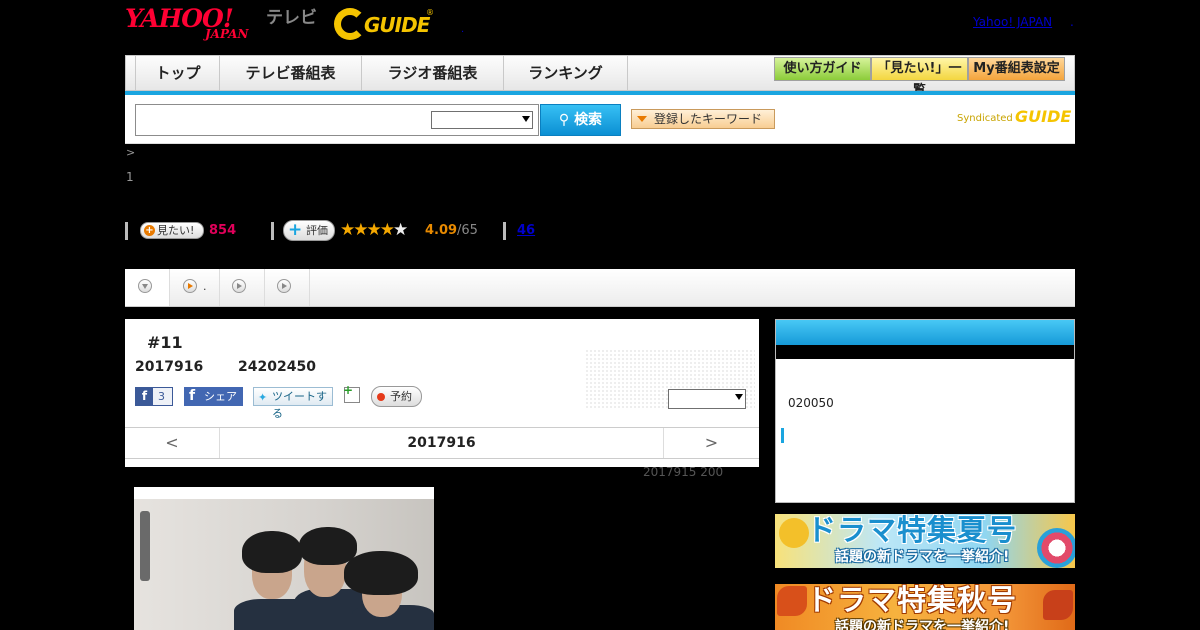 The image size is (1200, 630). I want to click on syndicated-gguide-logo: Syndicated GUIDE, so click(1014, 119).